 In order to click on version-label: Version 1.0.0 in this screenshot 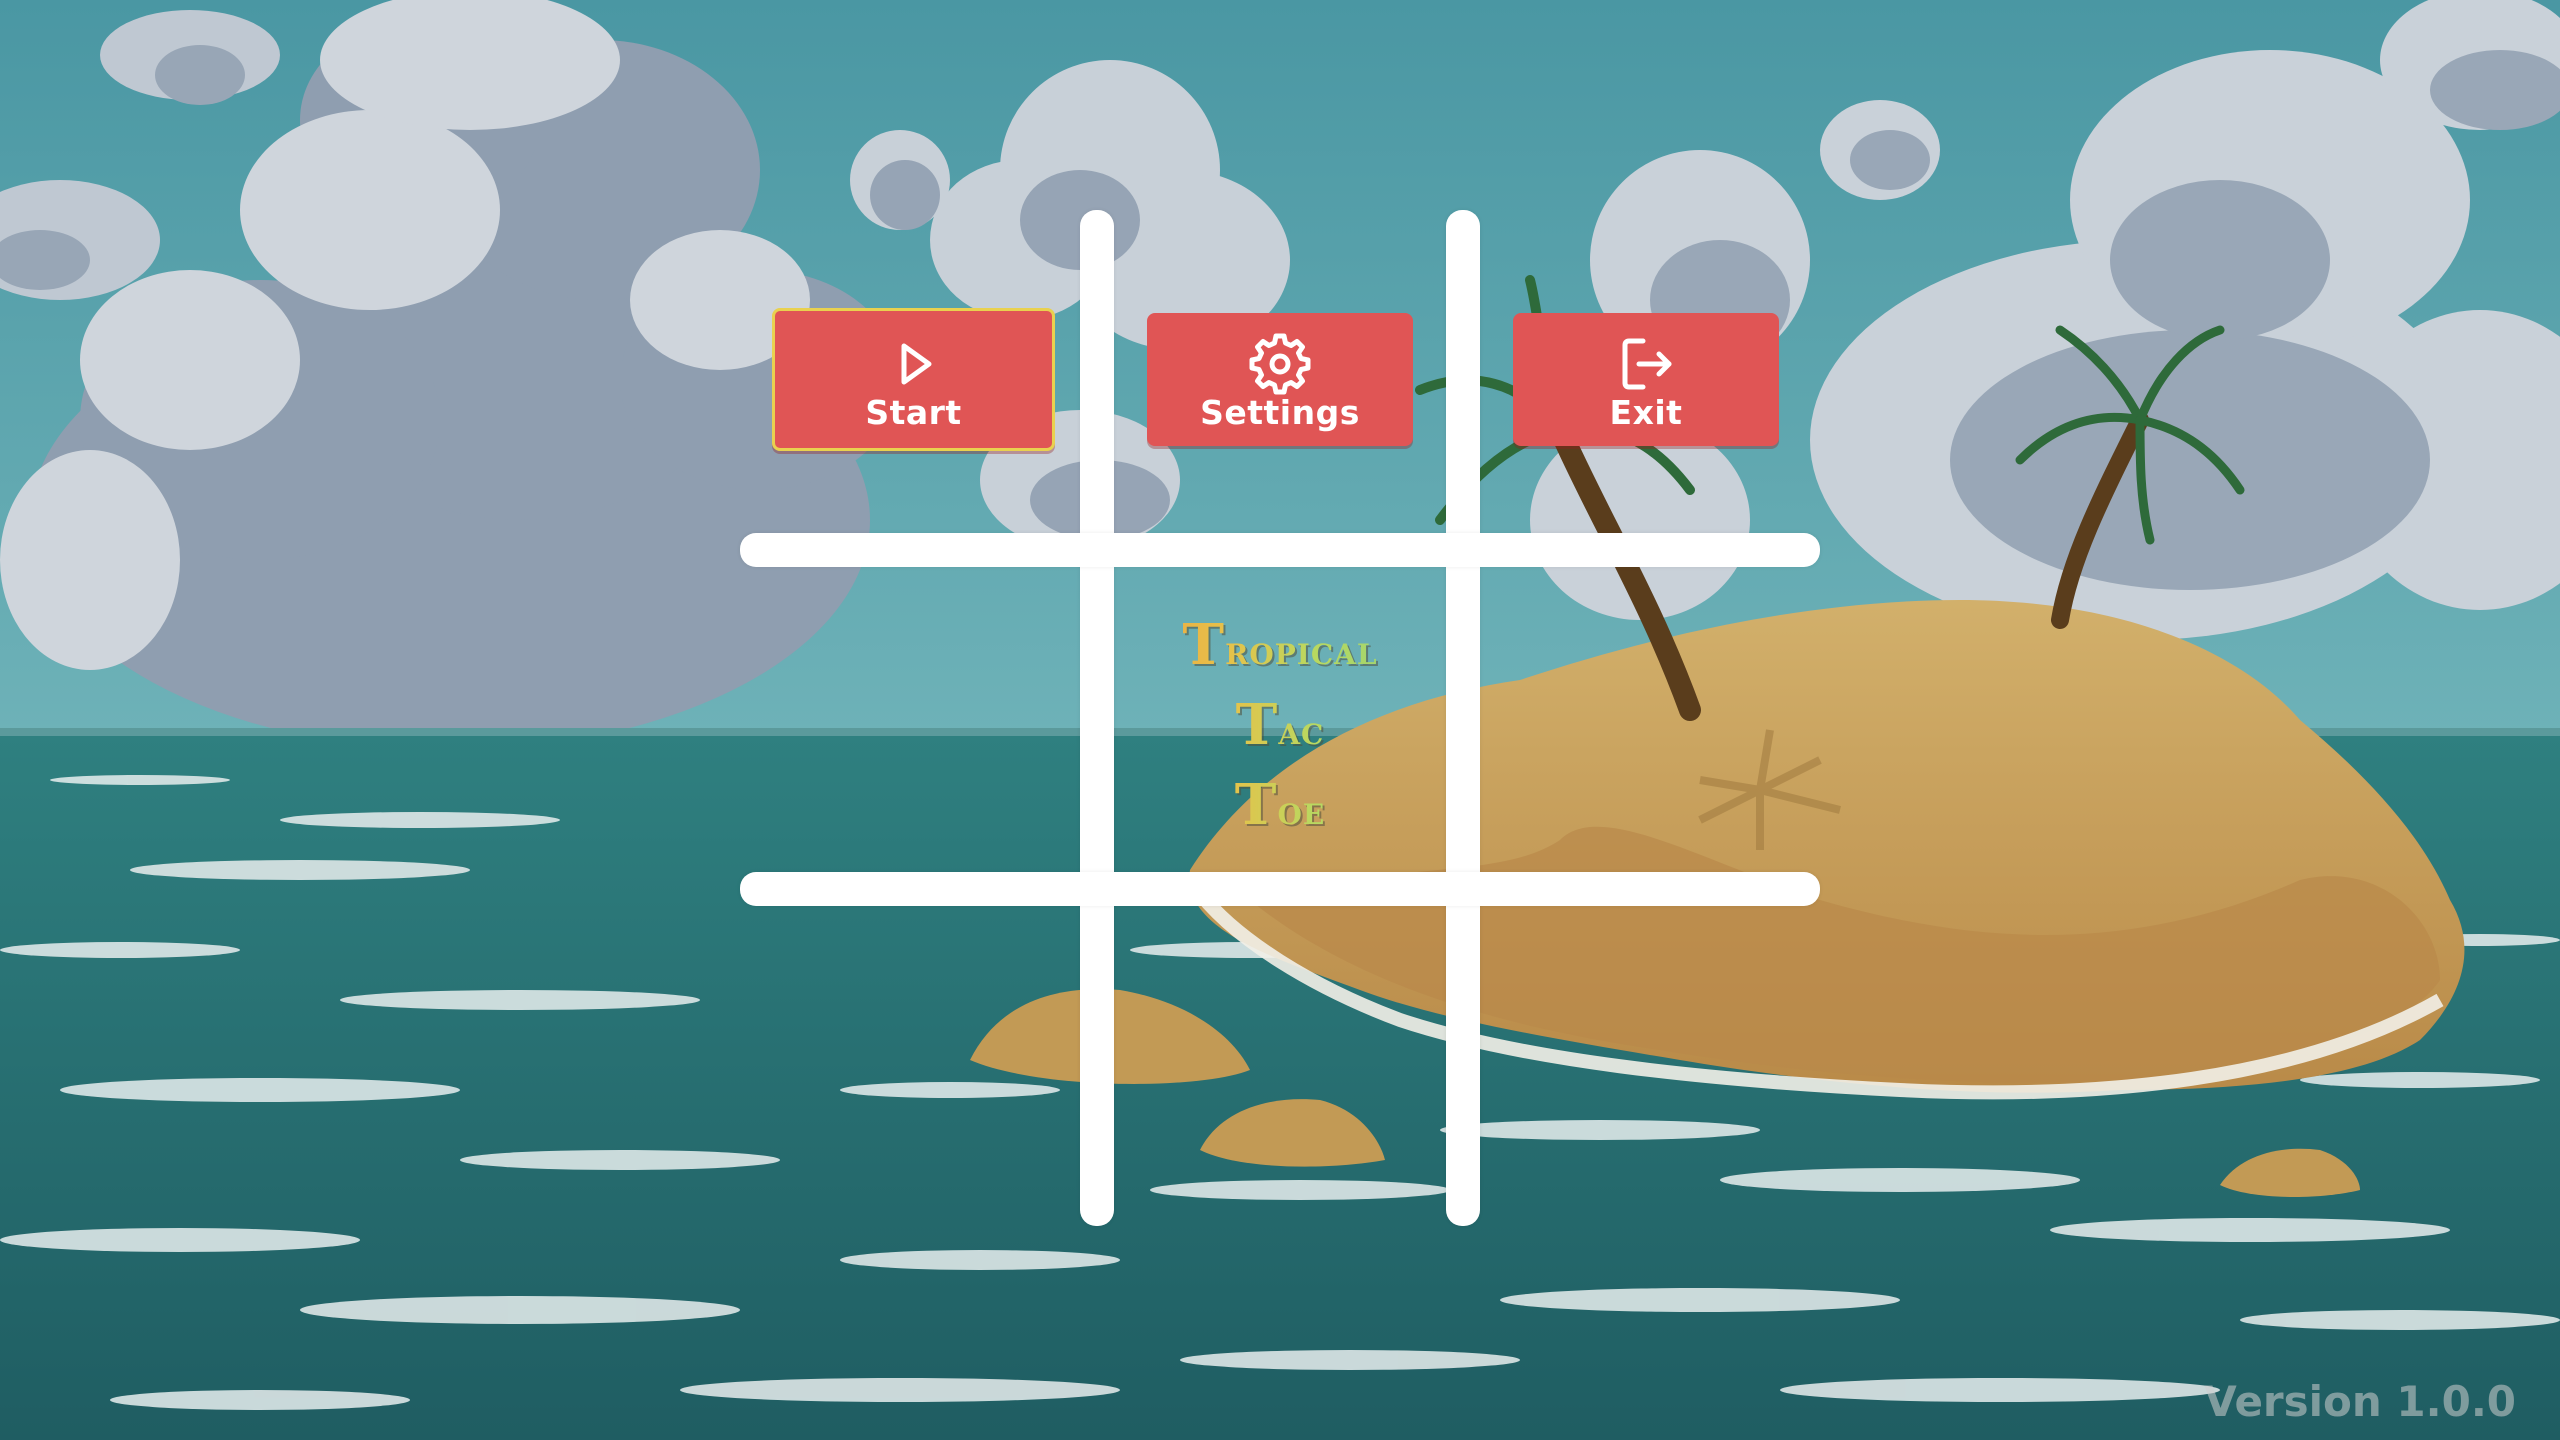, I will do `click(2360, 1401)`.